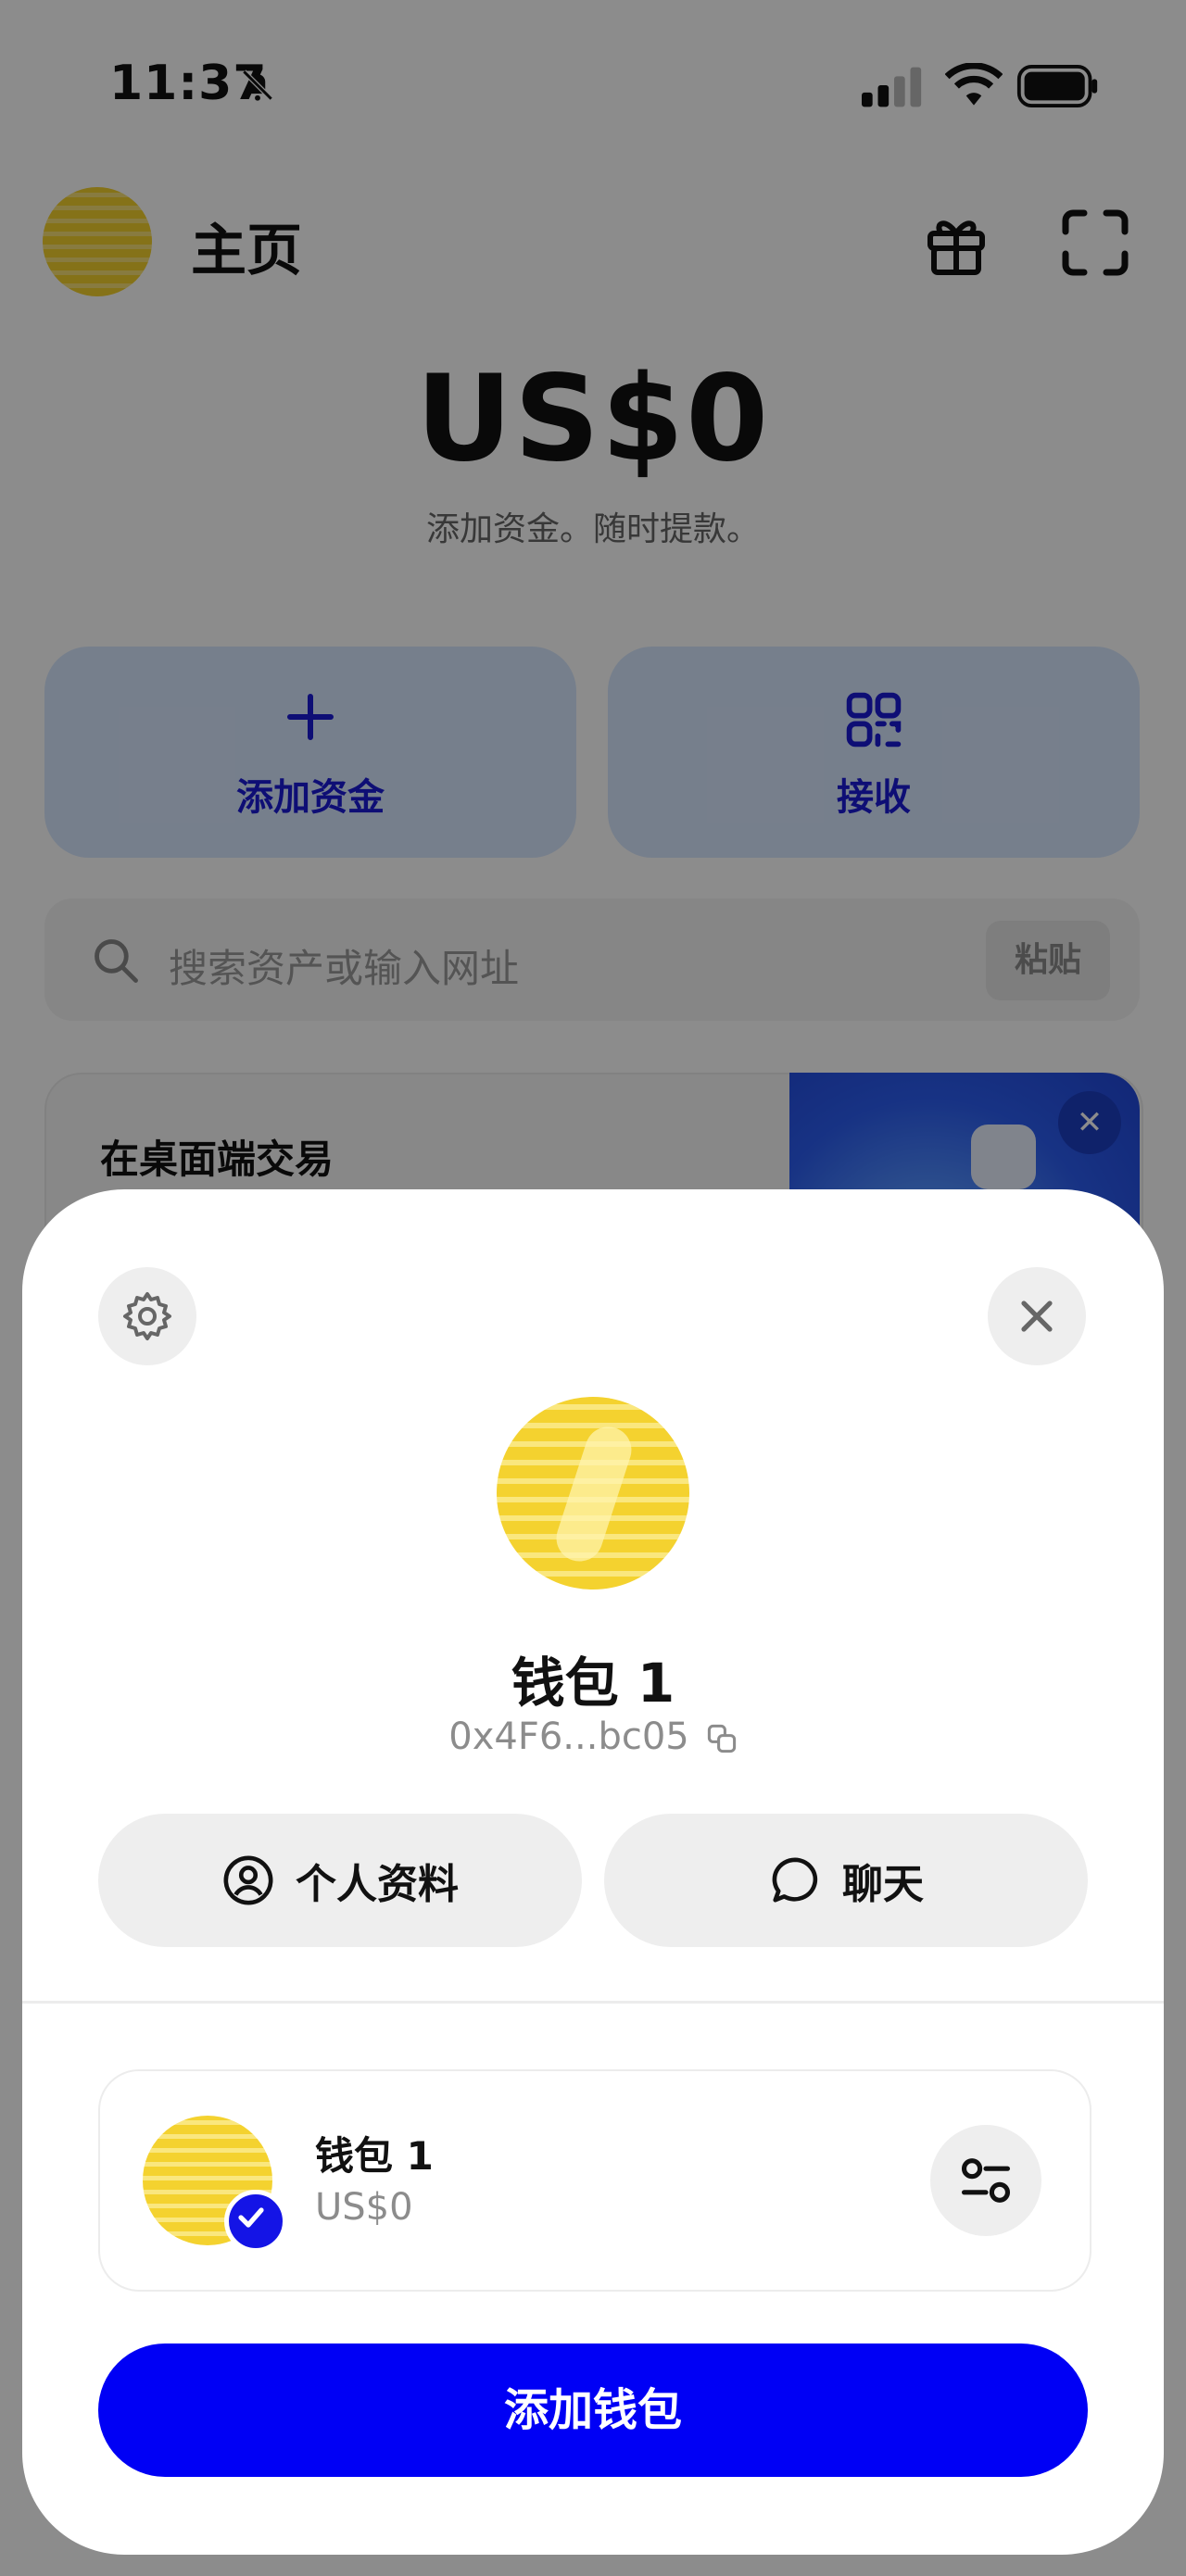  What do you see at coordinates (593, 1683) in the screenshot?
I see `wallet-name: 钱包 1` at bounding box center [593, 1683].